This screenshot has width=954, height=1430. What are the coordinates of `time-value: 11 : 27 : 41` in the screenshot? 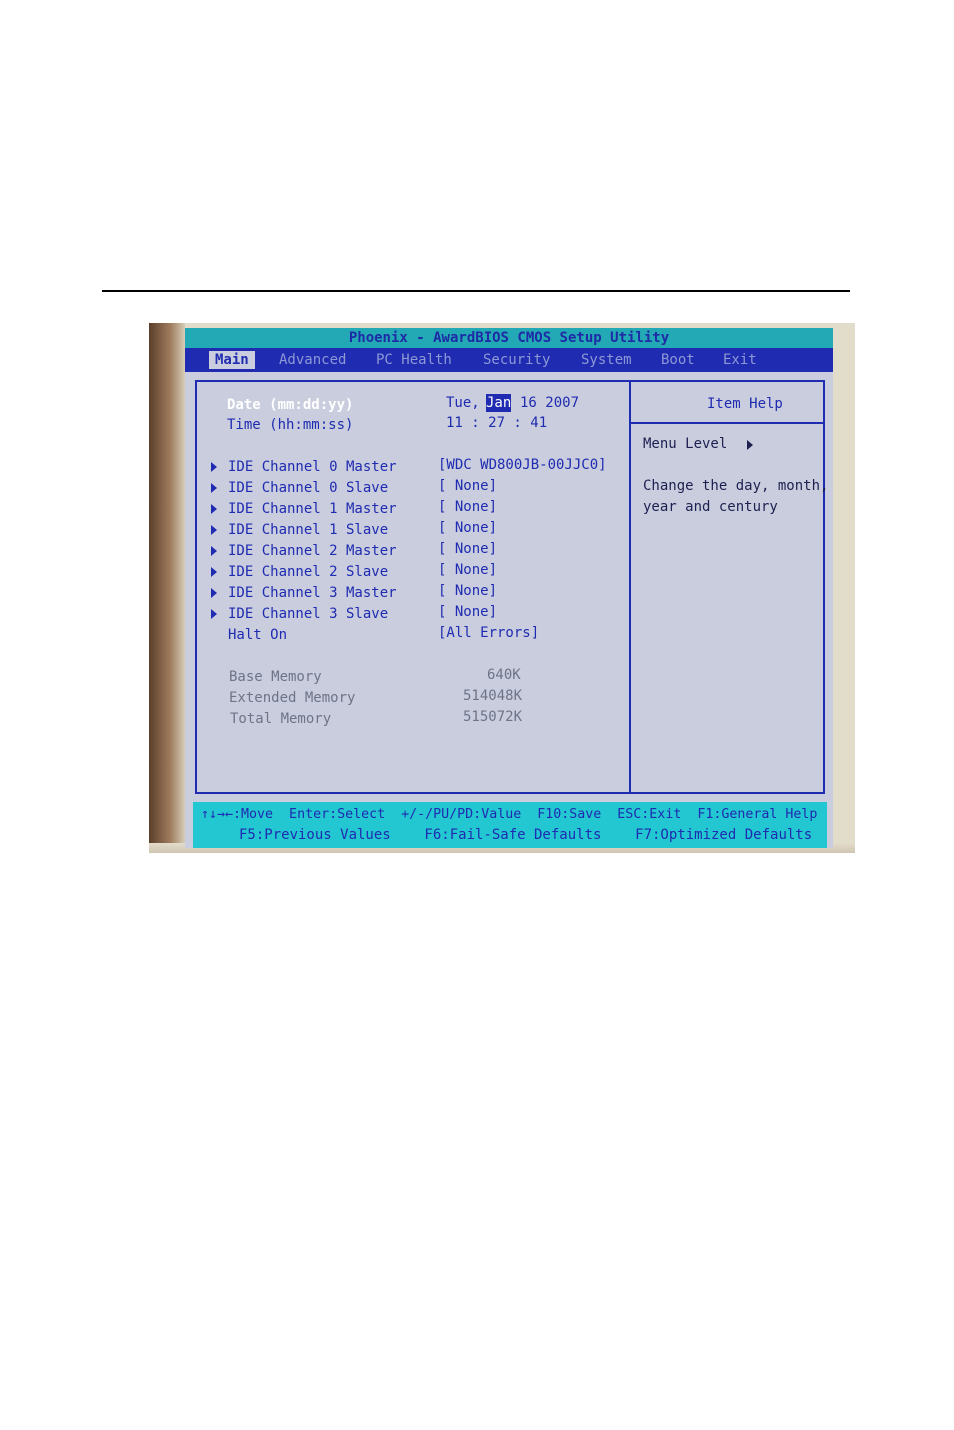 It's located at (496, 423).